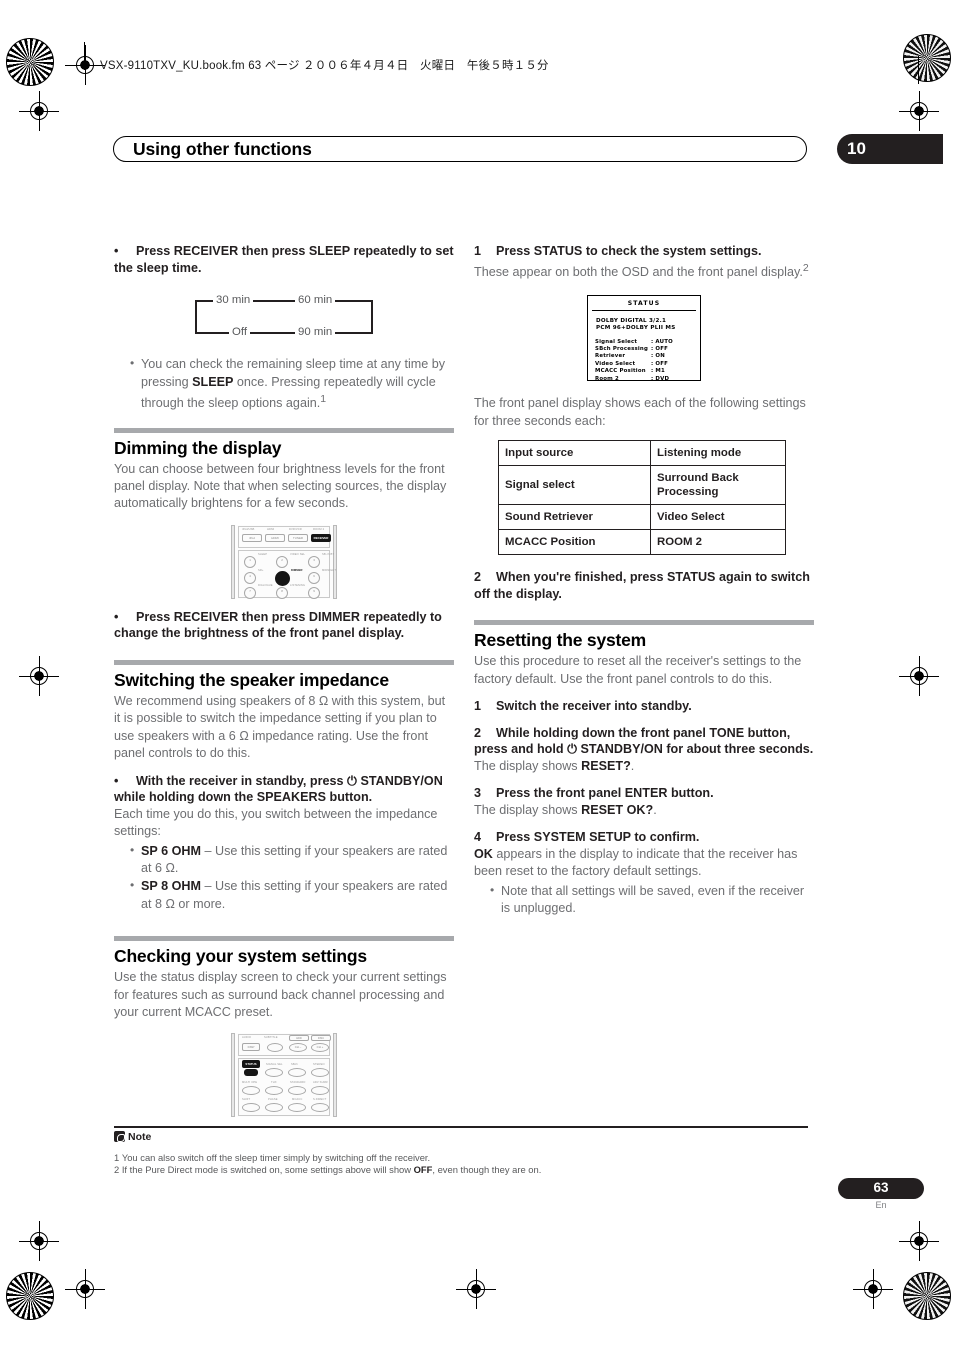 The image size is (954, 1351). What do you see at coordinates (574, 485) in the screenshot?
I see `table-cell: Signal select` at bounding box center [574, 485].